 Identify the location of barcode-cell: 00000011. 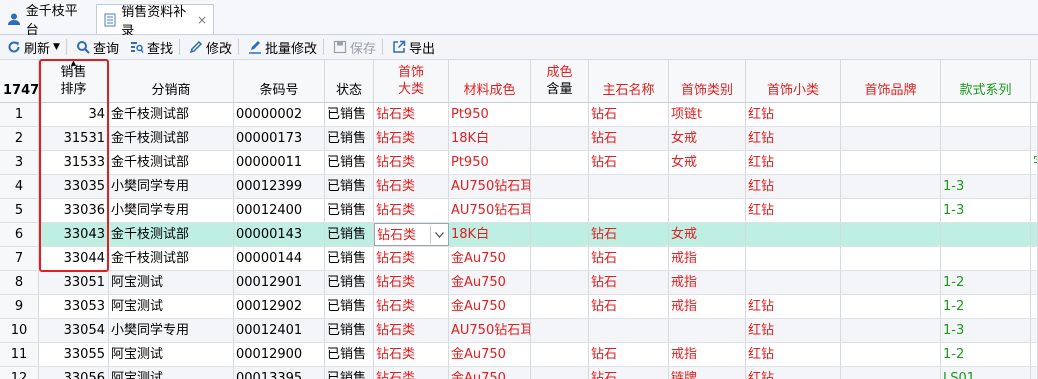
(279, 162).